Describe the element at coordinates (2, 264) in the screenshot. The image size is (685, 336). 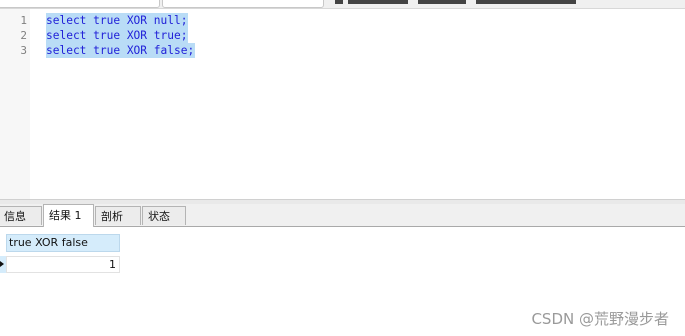
I see `current-row-arrow-icon` at that location.